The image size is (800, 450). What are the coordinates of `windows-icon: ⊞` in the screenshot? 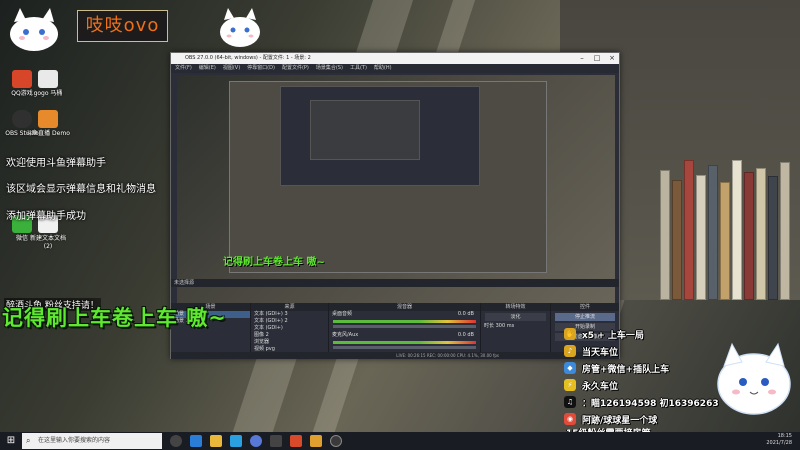 It's located at (11, 440).